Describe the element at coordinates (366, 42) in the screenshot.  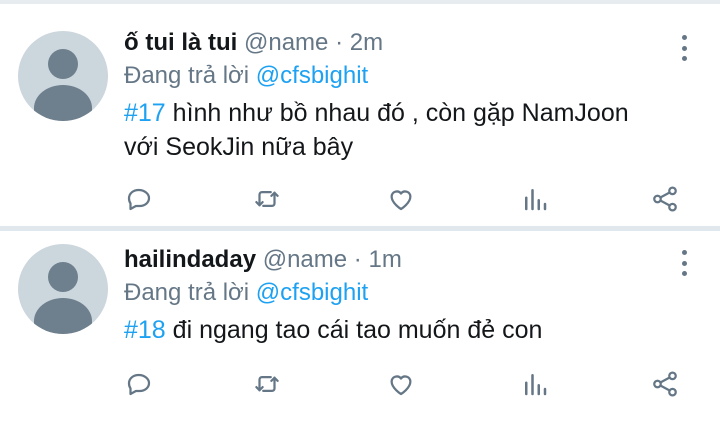
I see `timestamp: 2m` at that location.